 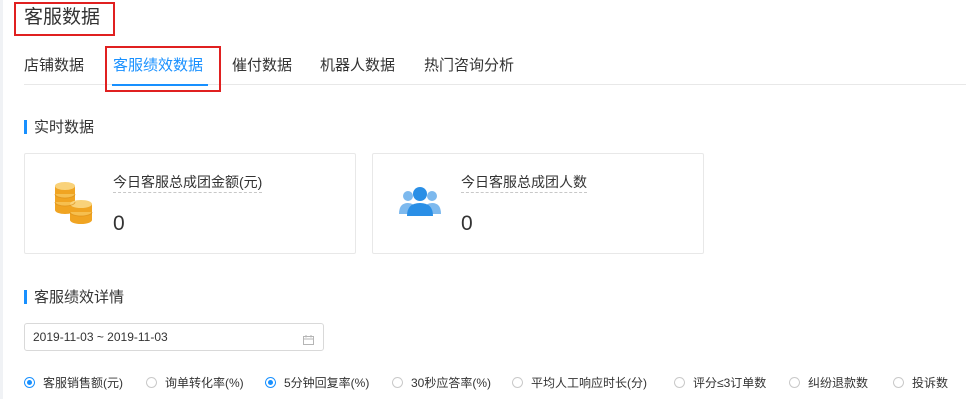 I want to click on users-icon, so click(x=420, y=204).